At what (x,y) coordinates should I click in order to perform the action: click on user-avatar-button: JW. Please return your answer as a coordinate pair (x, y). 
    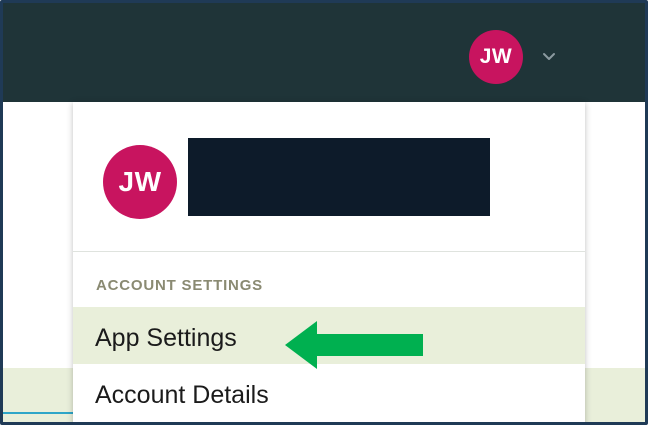
    Looking at the image, I should click on (496, 57).